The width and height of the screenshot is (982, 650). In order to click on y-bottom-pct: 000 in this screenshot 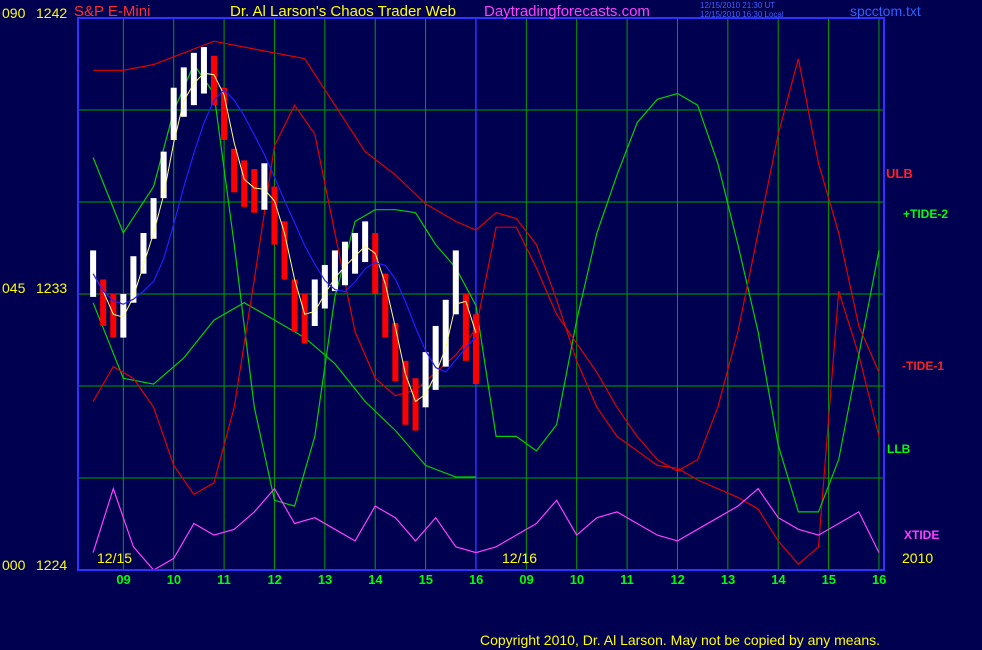, I will do `click(14, 565)`.